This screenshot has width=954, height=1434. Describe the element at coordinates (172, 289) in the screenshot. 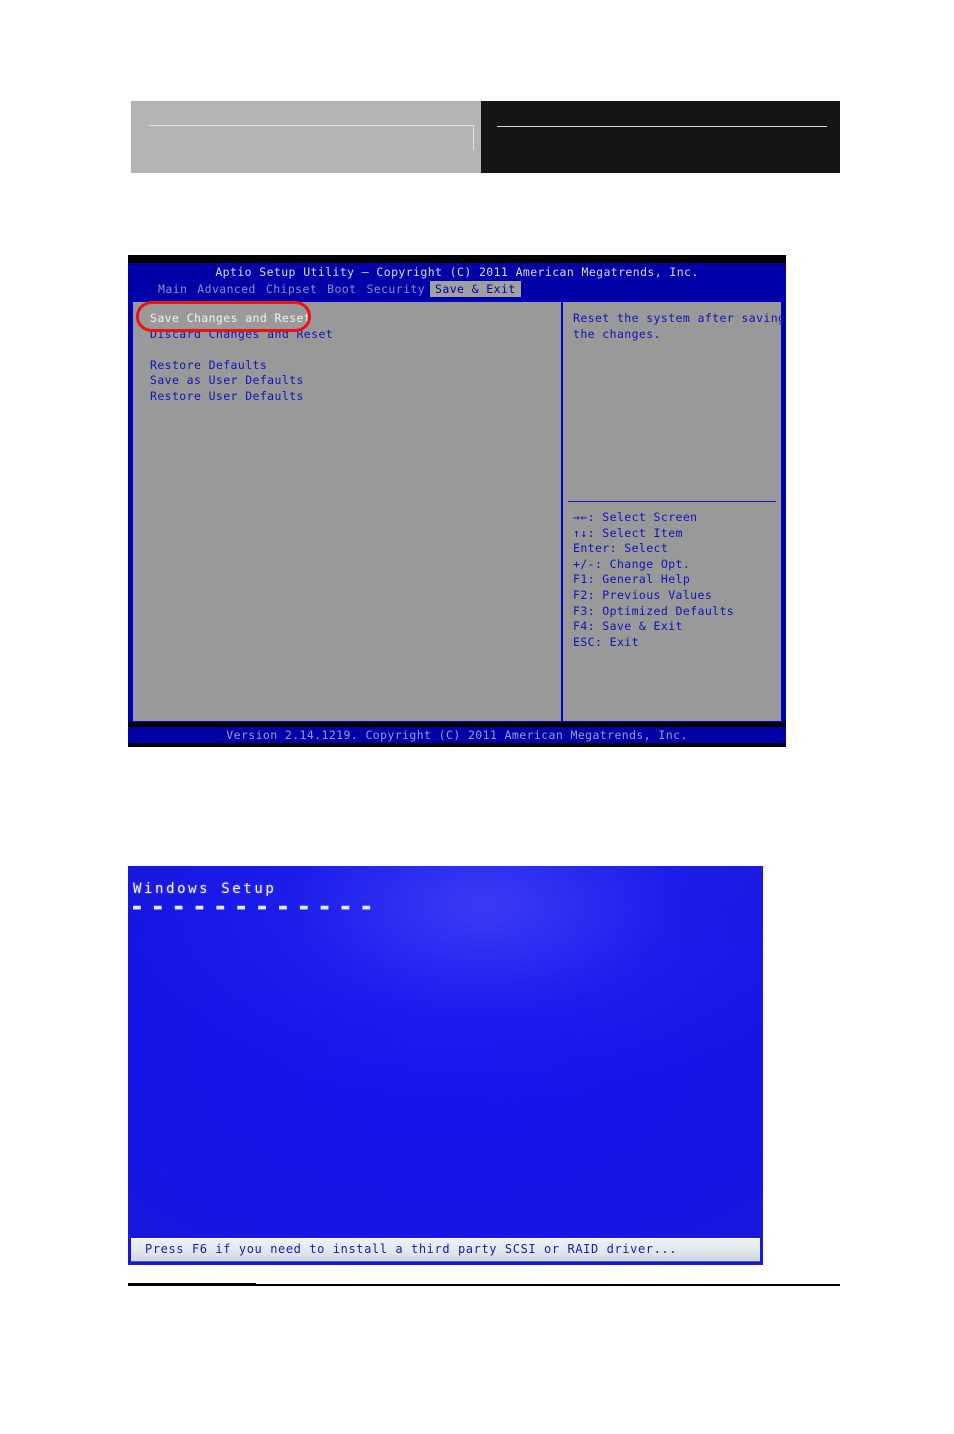

I see `bios-tab-main: Main` at that location.